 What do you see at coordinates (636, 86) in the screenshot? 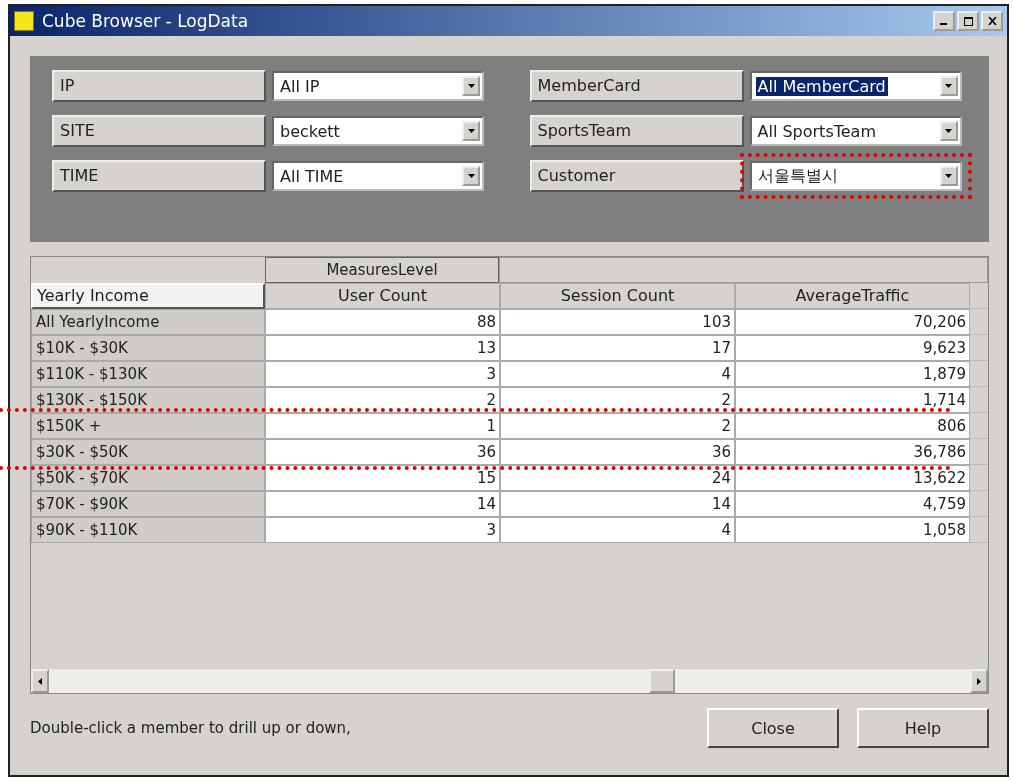
I see `filter-label: MemberCard` at bounding box center [636, 86].